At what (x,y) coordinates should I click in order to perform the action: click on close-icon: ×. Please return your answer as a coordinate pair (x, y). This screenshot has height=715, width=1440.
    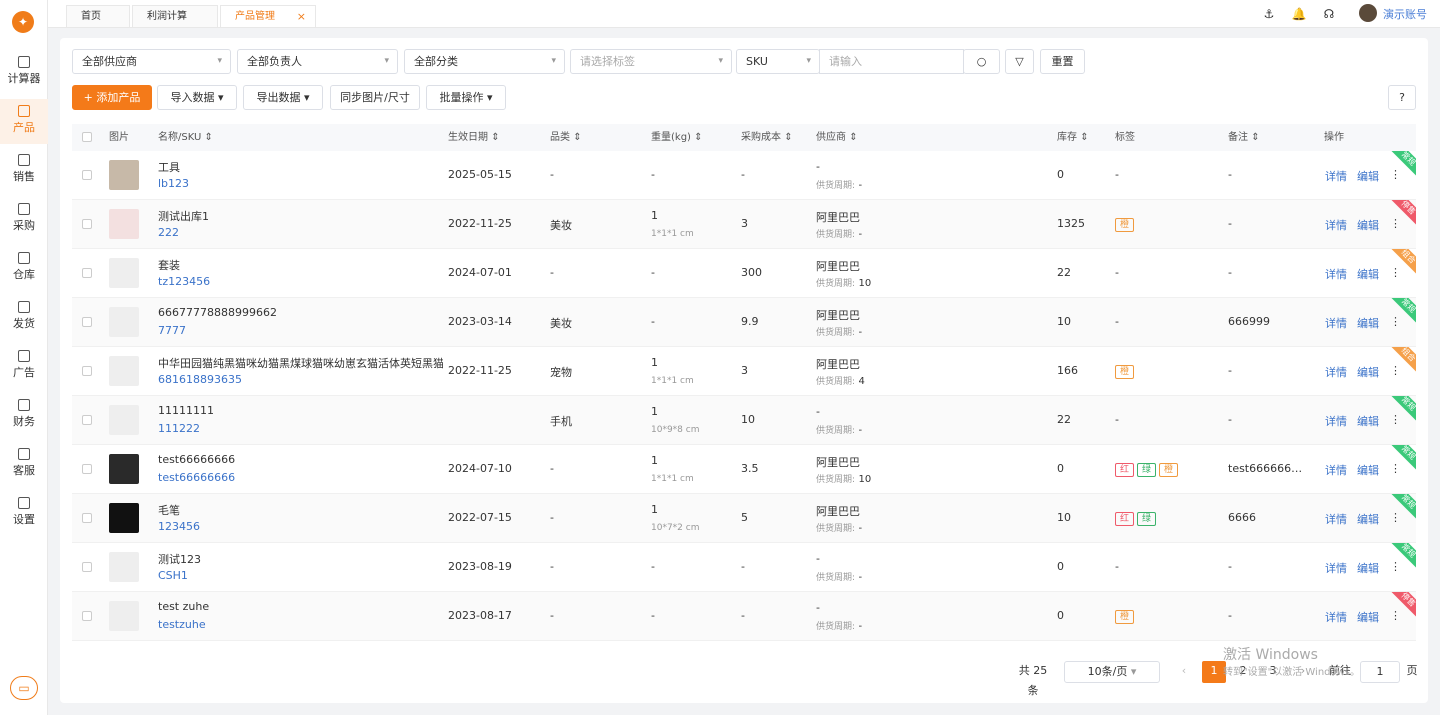
    Looking at the image, I should click on (301, 16).